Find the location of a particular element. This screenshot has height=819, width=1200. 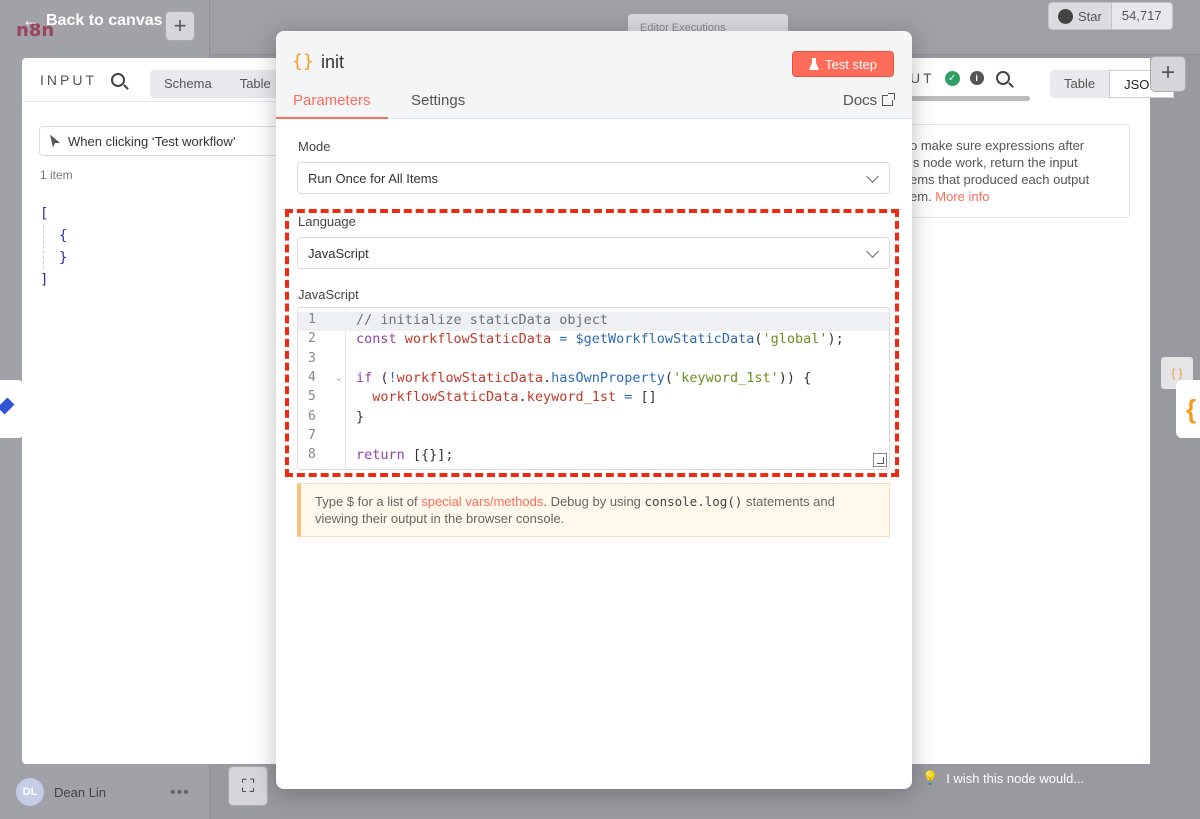

back-label: Back to canvas is located at coordinates (104, 20).